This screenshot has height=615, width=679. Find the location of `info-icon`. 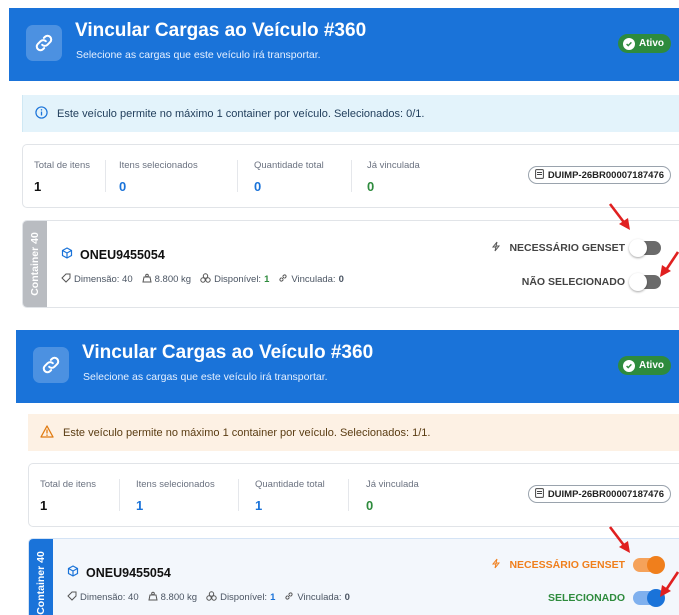

info-icon is located at coordinates (41, 113).